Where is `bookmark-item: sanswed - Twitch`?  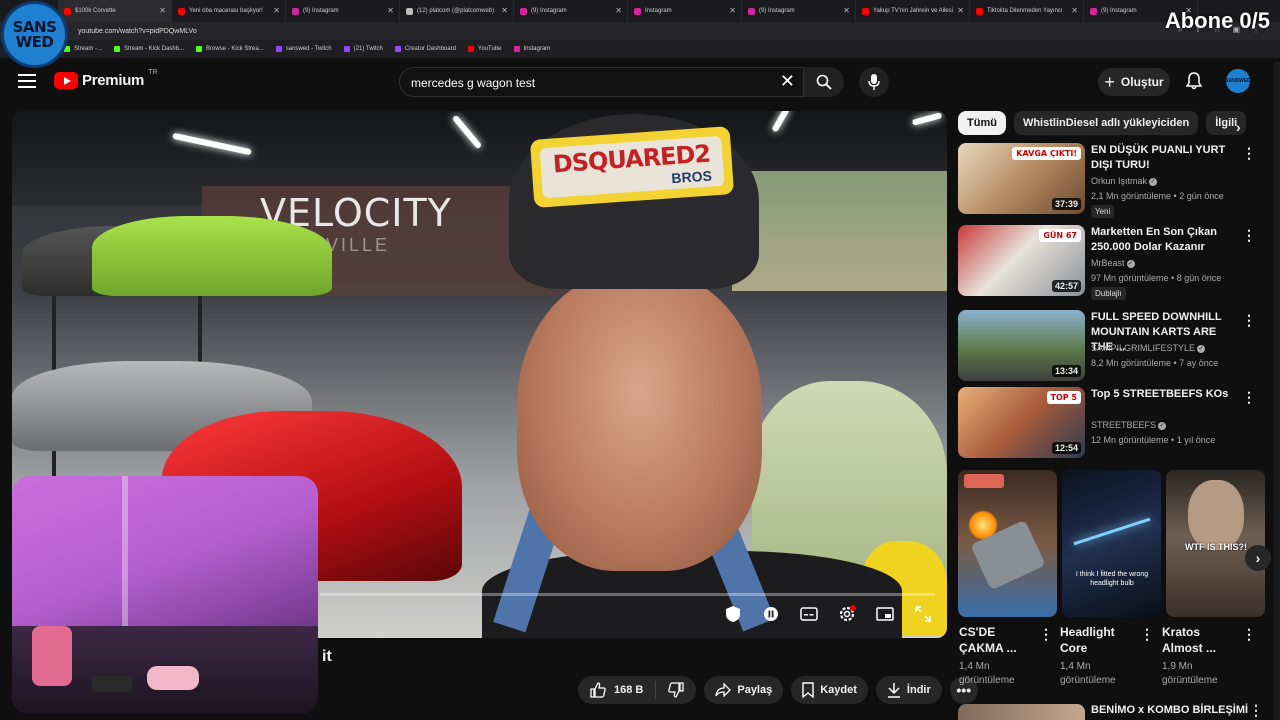 bookmark-item: sanswed - Twitch is located at coordinates (303, 49).